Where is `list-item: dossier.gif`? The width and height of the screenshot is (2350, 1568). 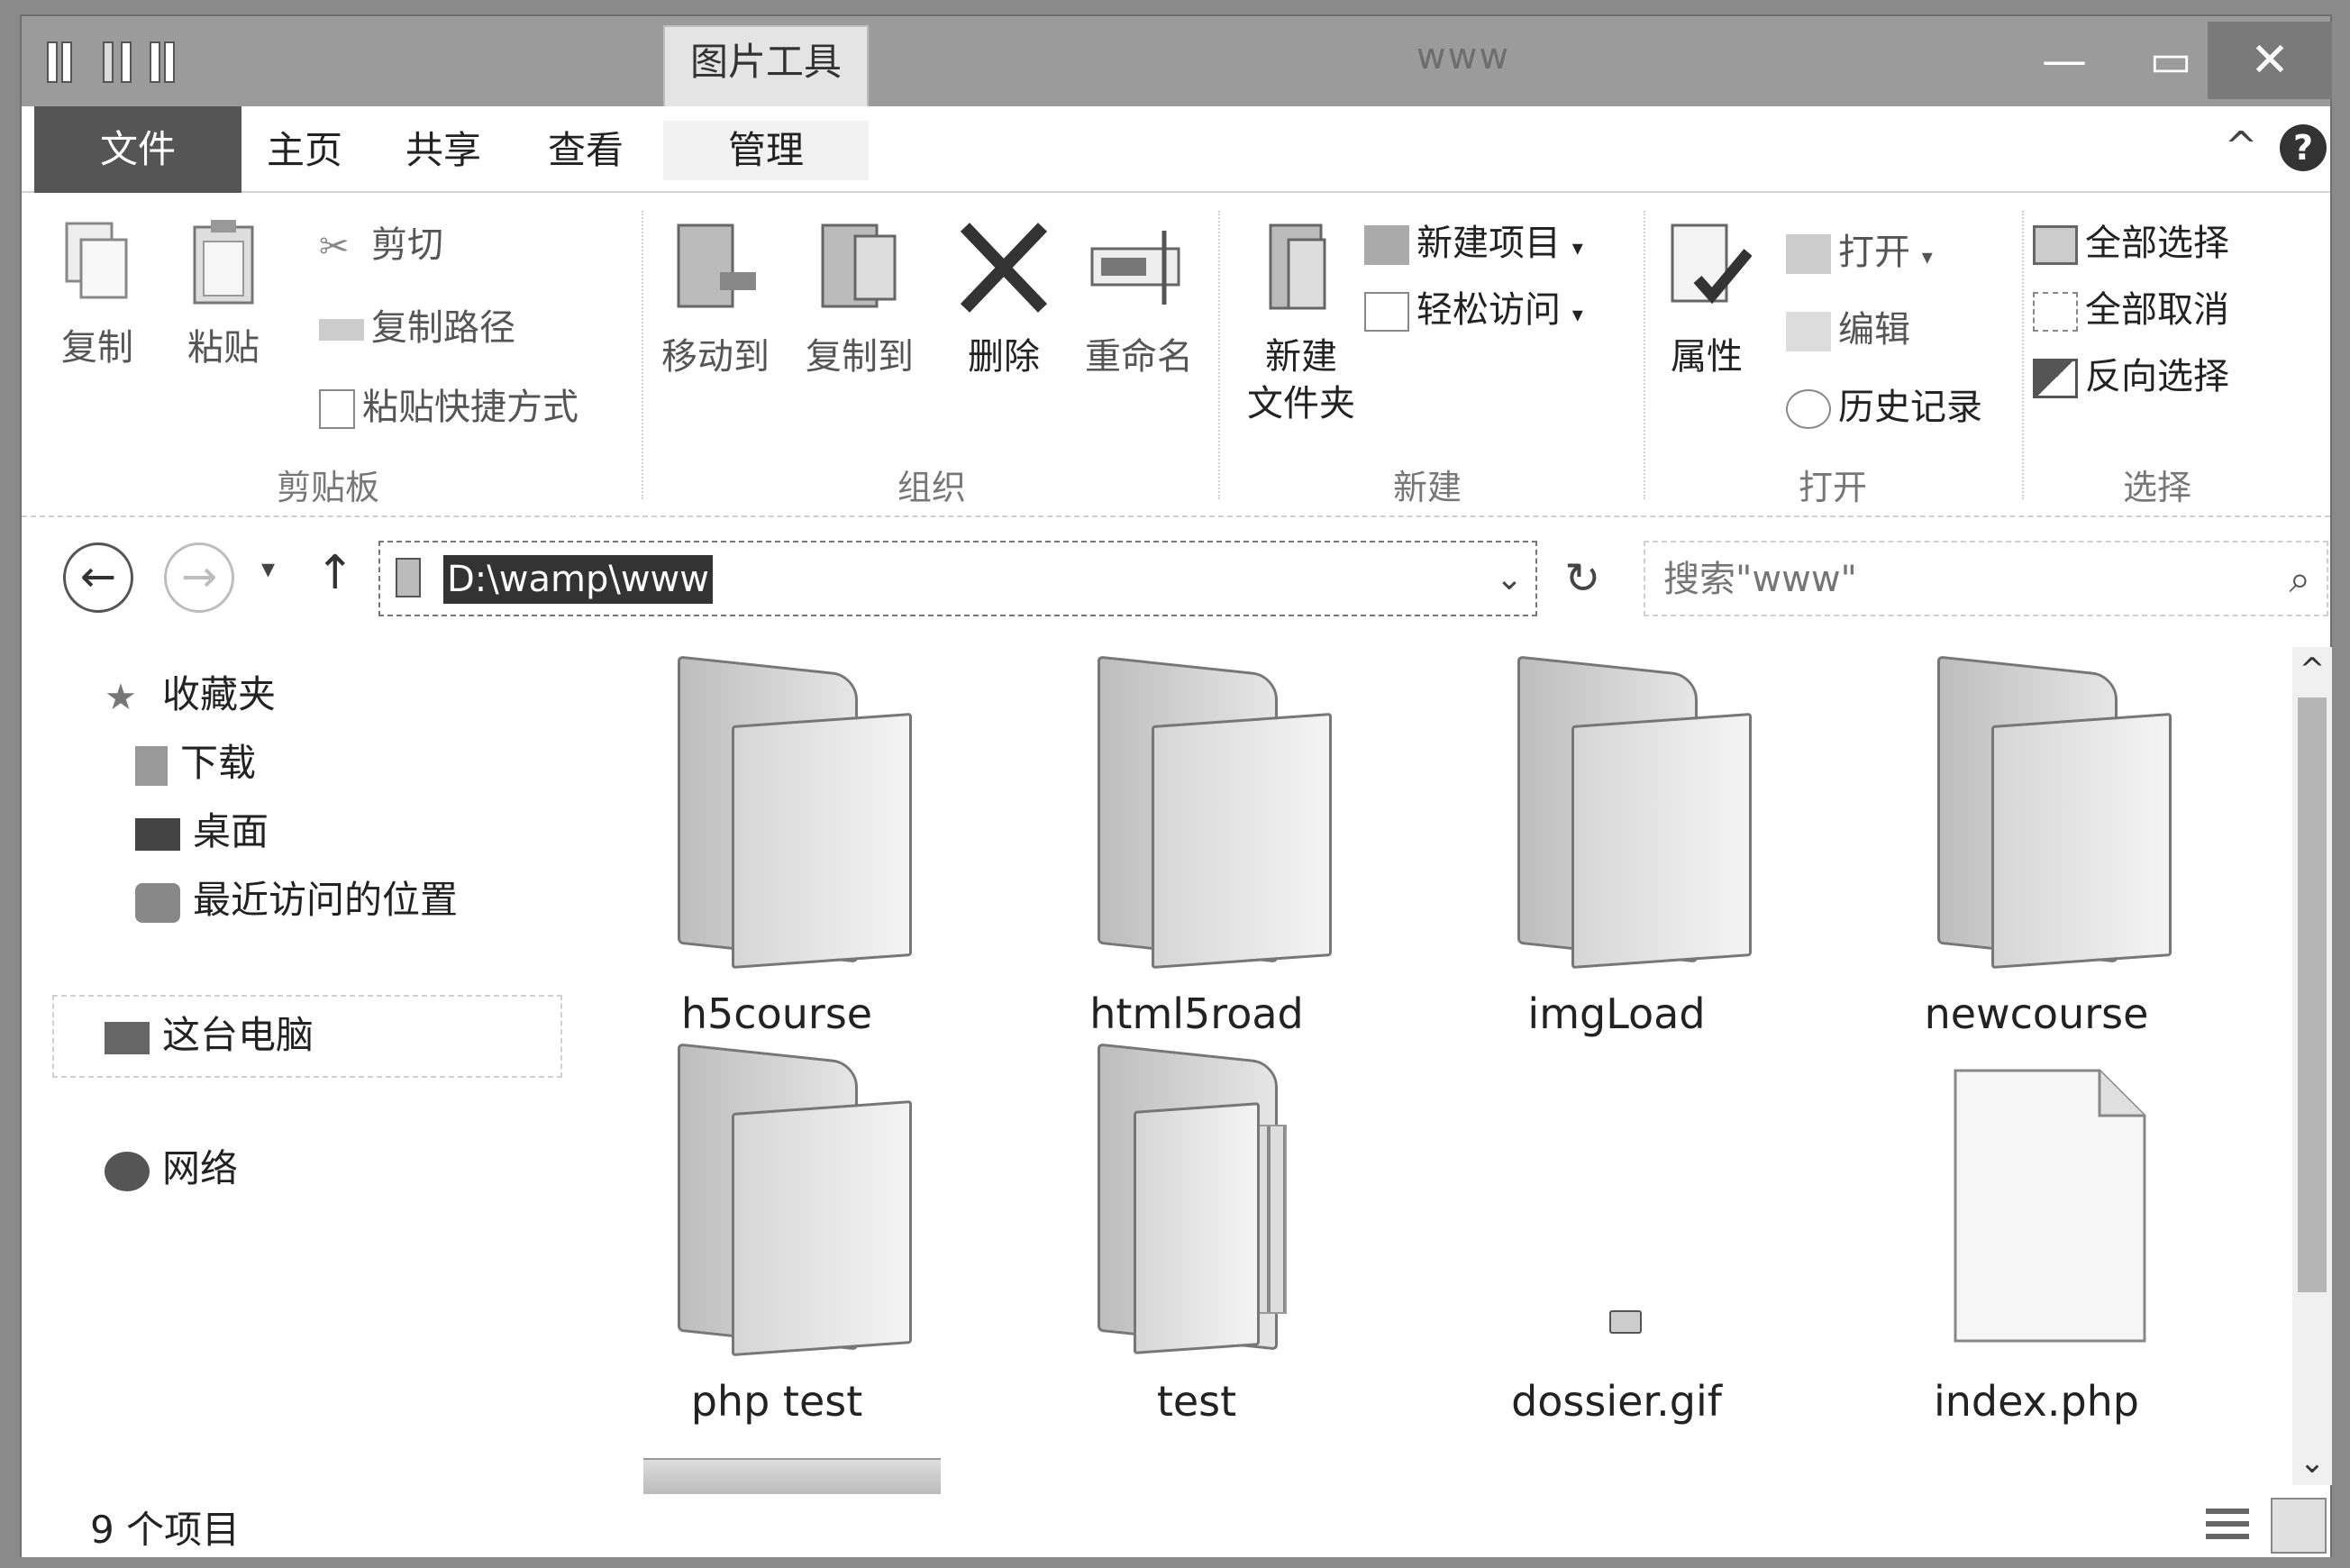
list-item: dossier.gif is located at coordinates (1616, 1246).